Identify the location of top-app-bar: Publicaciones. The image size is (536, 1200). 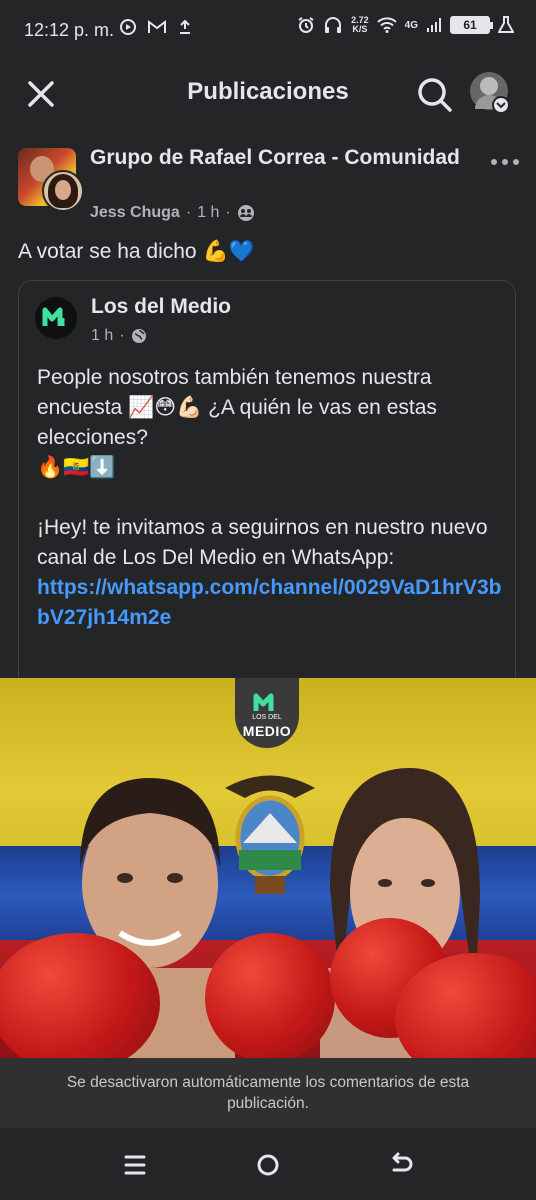
(268, 93).